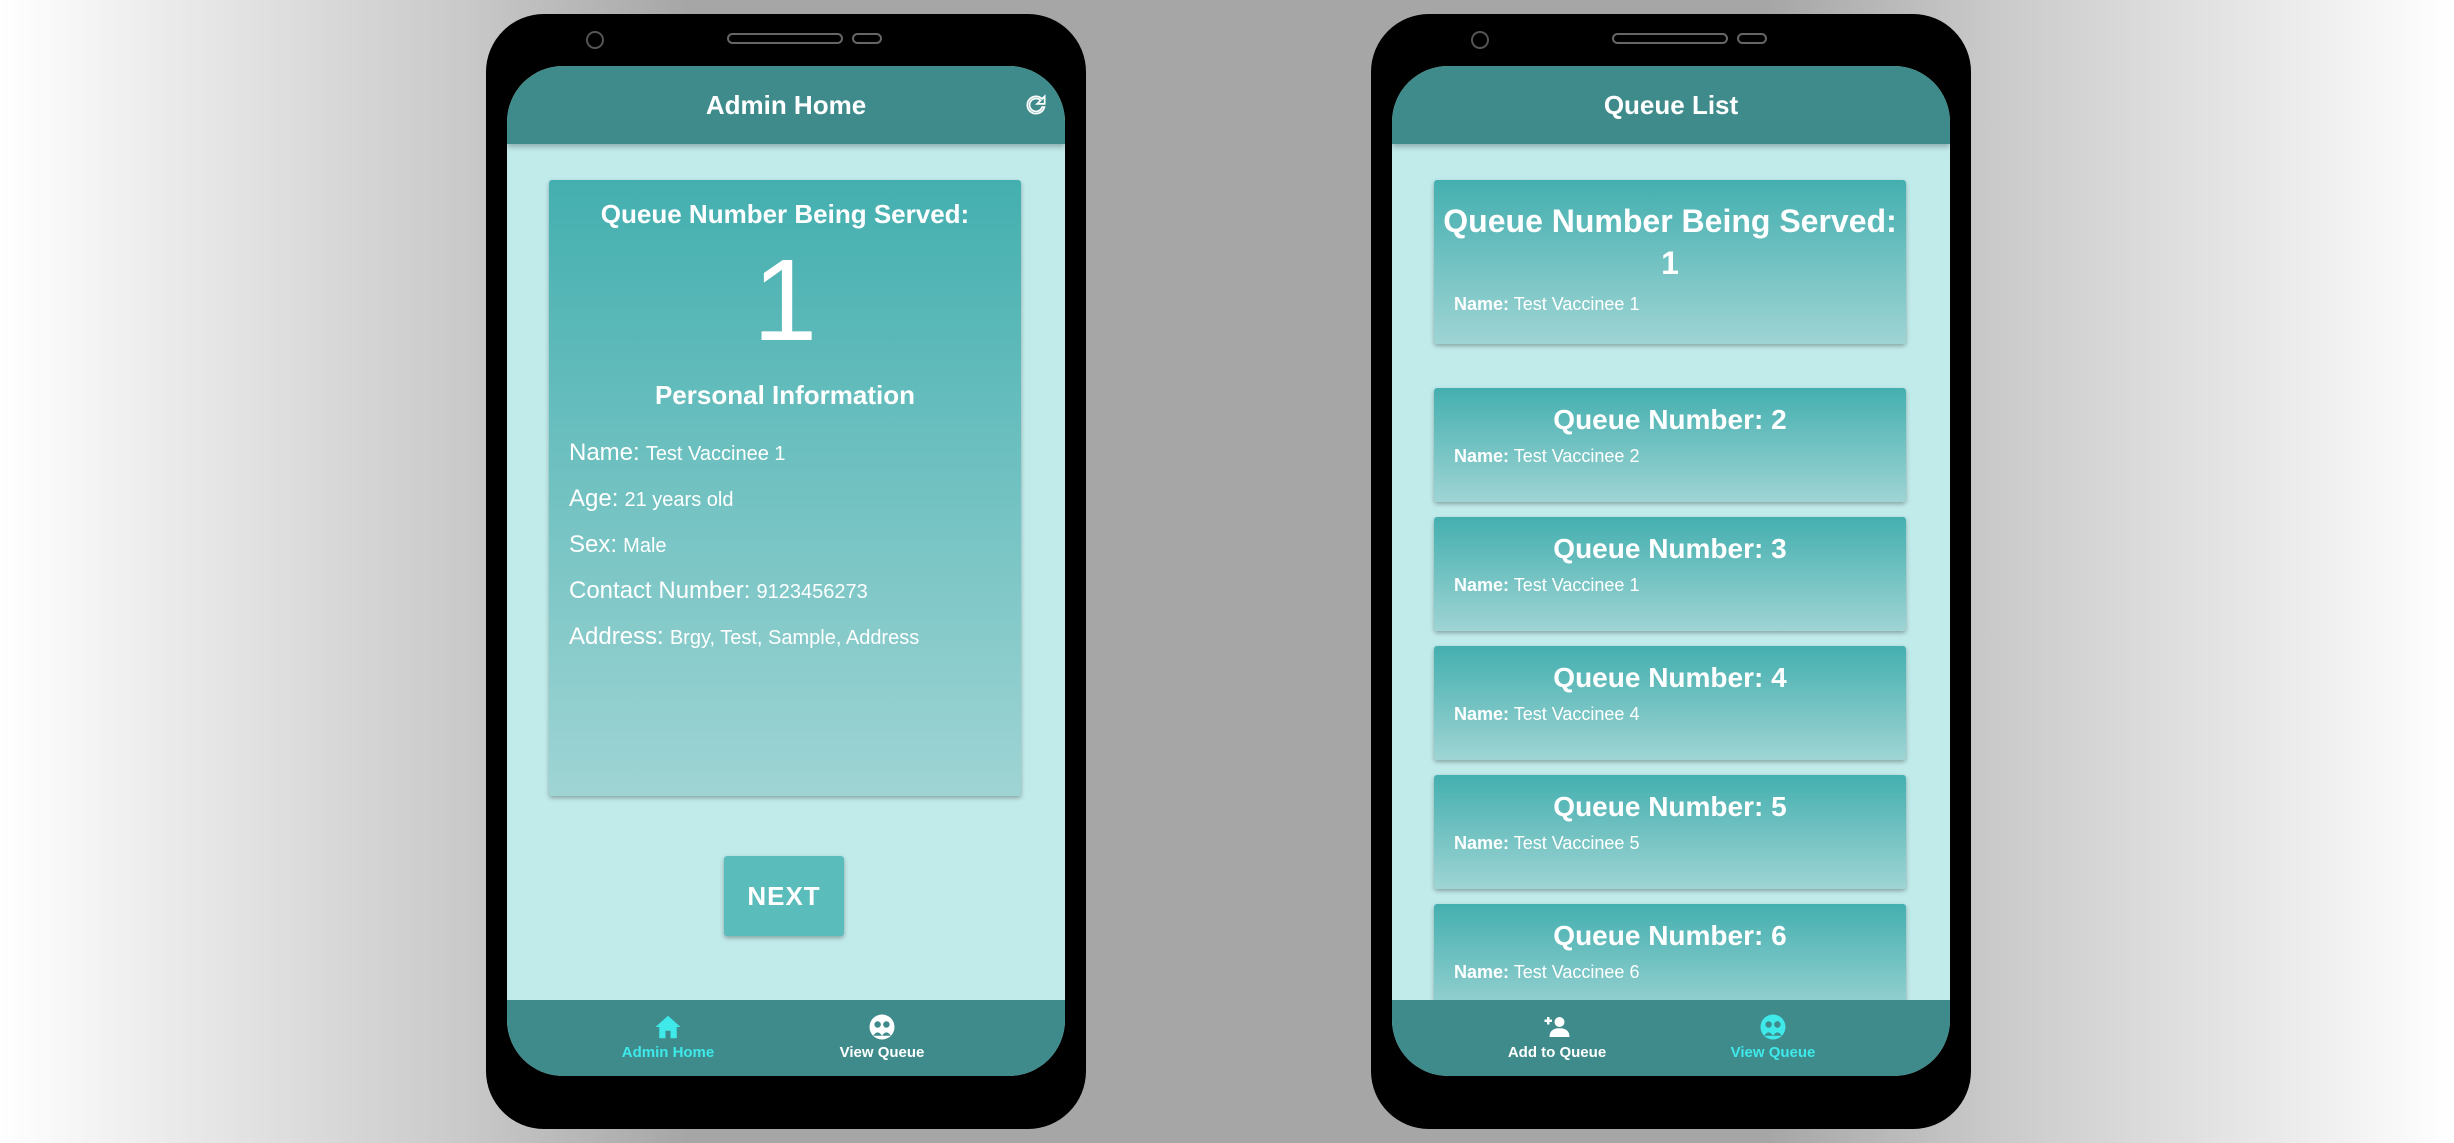  I want to click on refresh-icon, so click(1036, 105).